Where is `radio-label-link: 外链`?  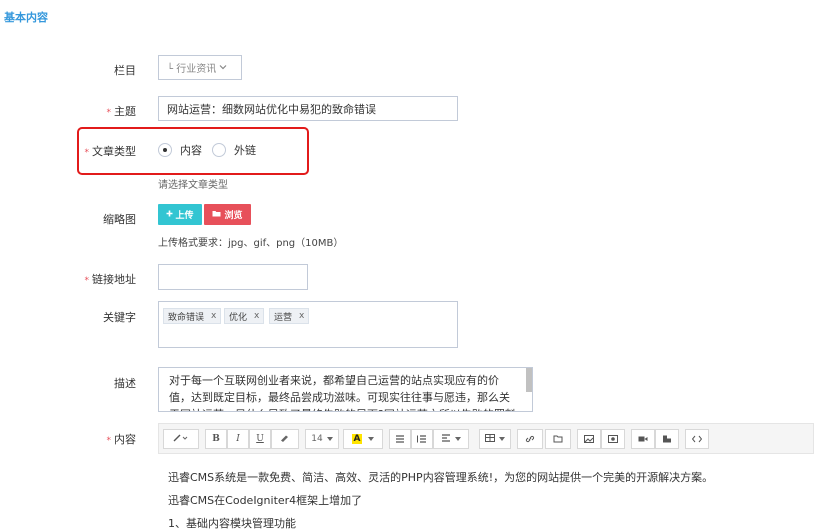 radio-label-link: 外链 is located at coordinates (245, 150).